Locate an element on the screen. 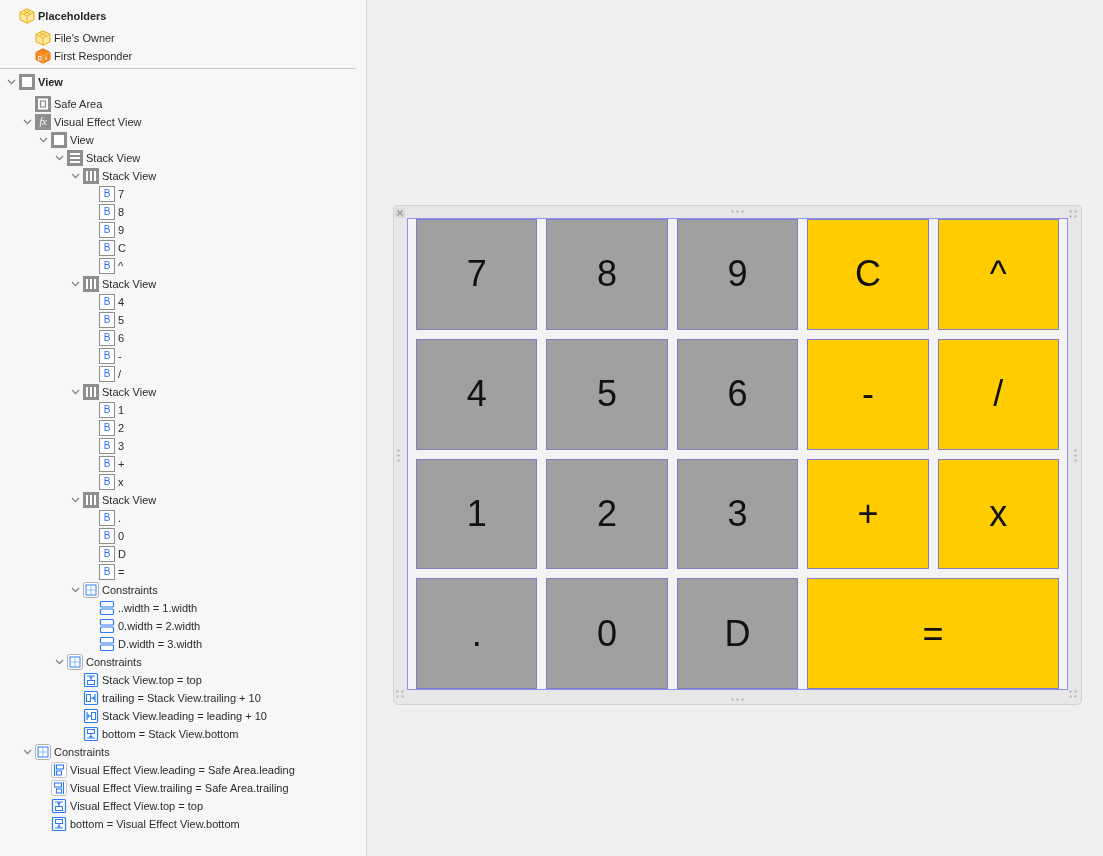  outline-item: D is located at coordinates (122, 554).